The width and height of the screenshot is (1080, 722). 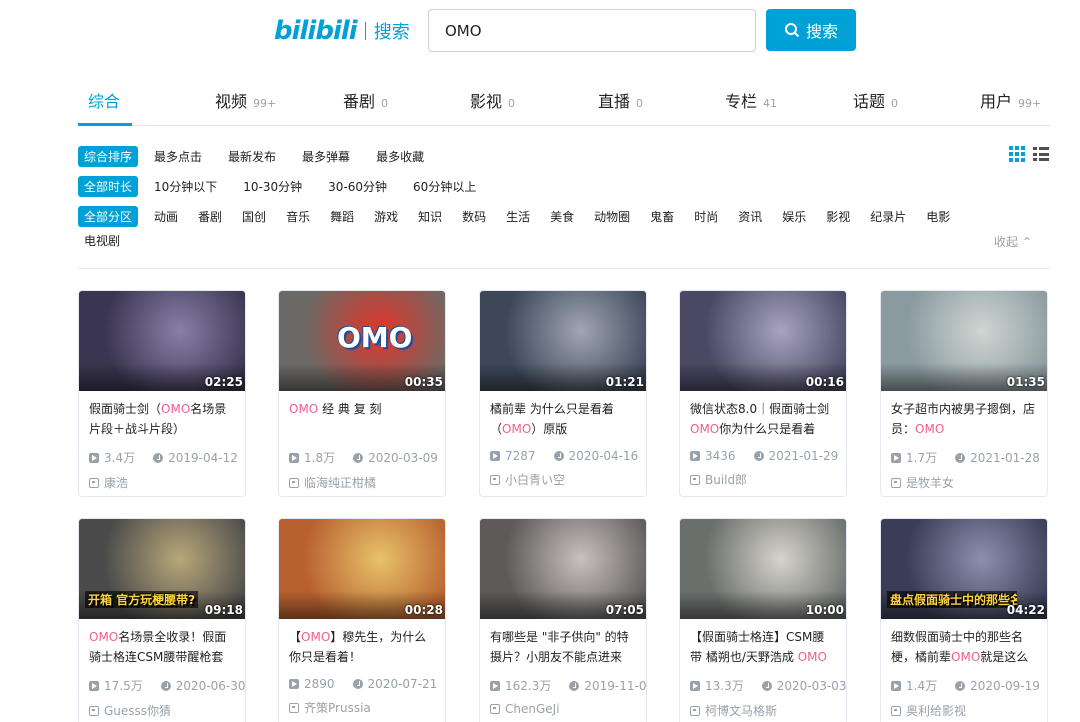 I want to click on grid-view-icon, so click(x=1017, y=154).